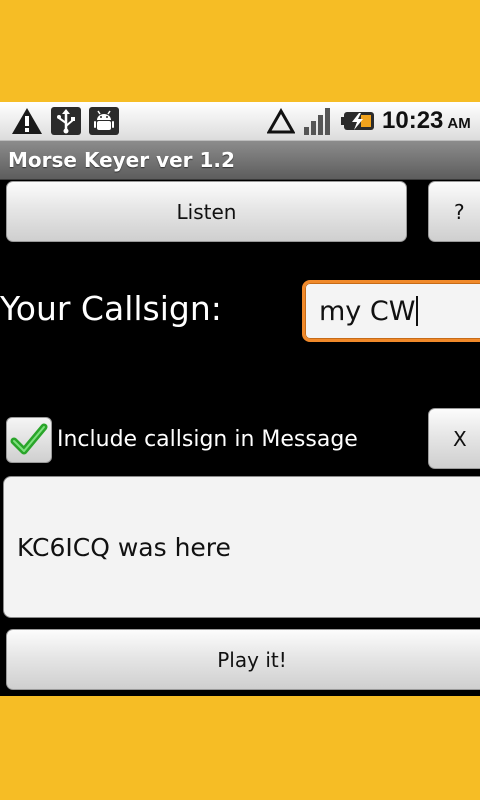 Image resolution: width=480 pixels, height=800 pixels. What do you see at coordinates (359, 121) in the screenshot?
I see `battery-charging-icon` at bounding box center [359, 121].